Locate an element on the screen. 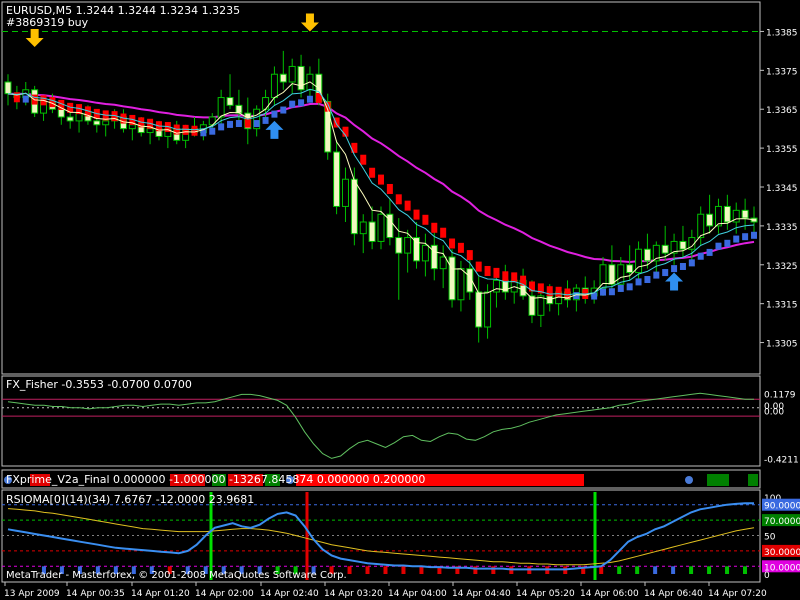 The width and height of the screenshot is (800, 600). rsioma-tick-label: 90.0000 is located at coordinates (782, 507).